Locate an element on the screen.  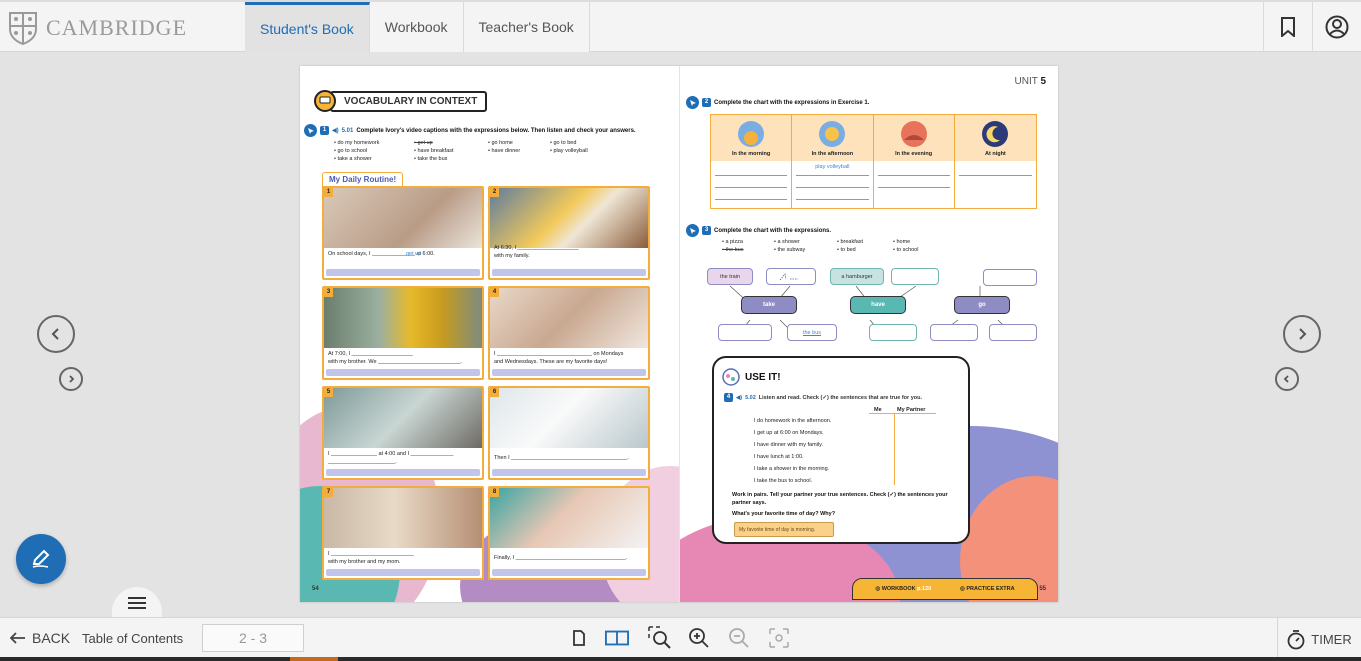
zoom-out-button is located at coordinates (739, 638).